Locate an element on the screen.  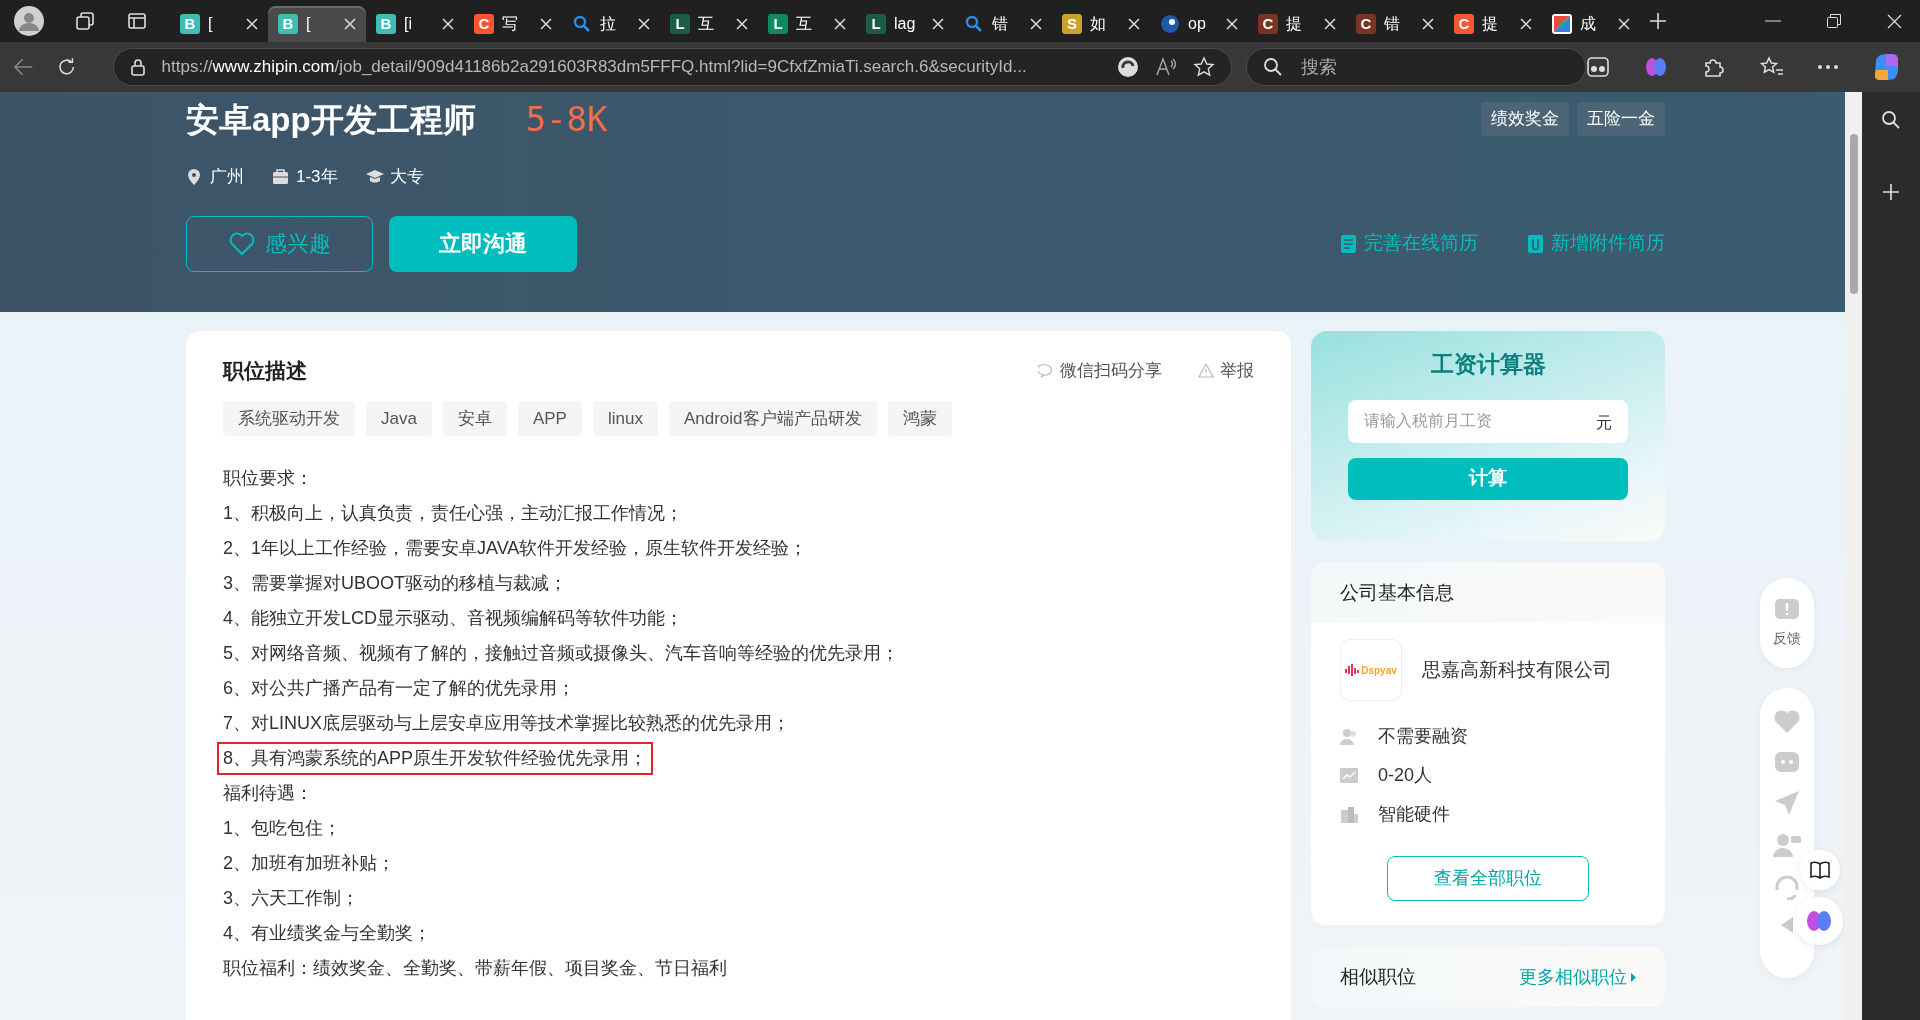
briefcase-icon is located at coordinates (281, 177).